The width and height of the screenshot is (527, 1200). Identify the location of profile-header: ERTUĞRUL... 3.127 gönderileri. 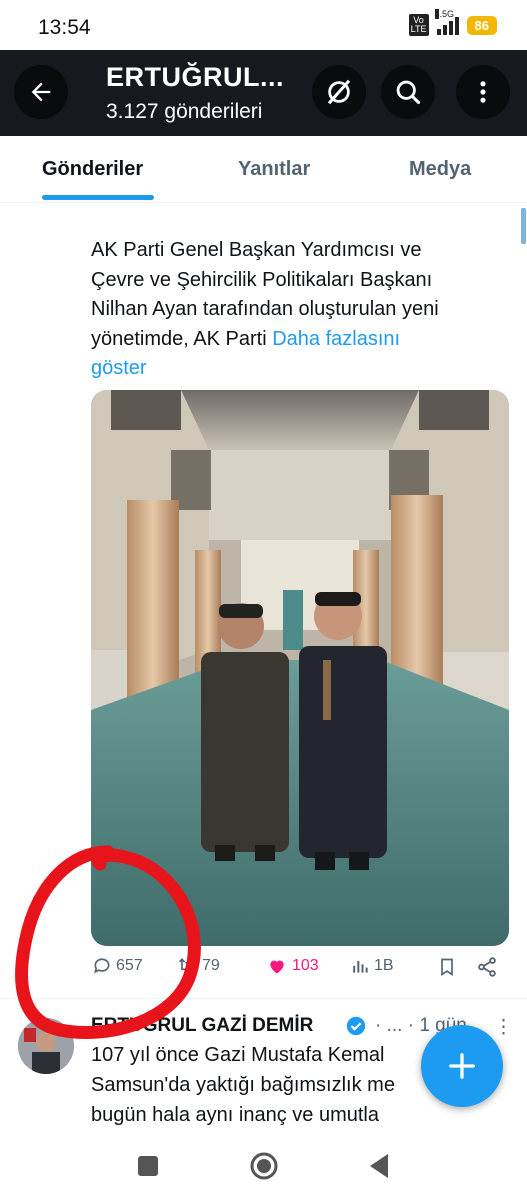
(263, 93).